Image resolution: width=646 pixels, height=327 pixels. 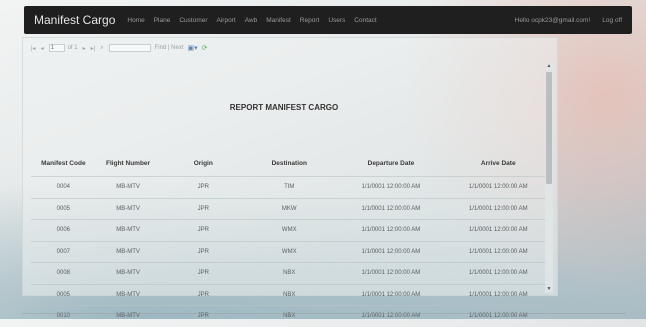 What do you see at coordinates (549, 128) in the screenshot?
I see `scrollbar-thumb` at bounding box center [549, 128].